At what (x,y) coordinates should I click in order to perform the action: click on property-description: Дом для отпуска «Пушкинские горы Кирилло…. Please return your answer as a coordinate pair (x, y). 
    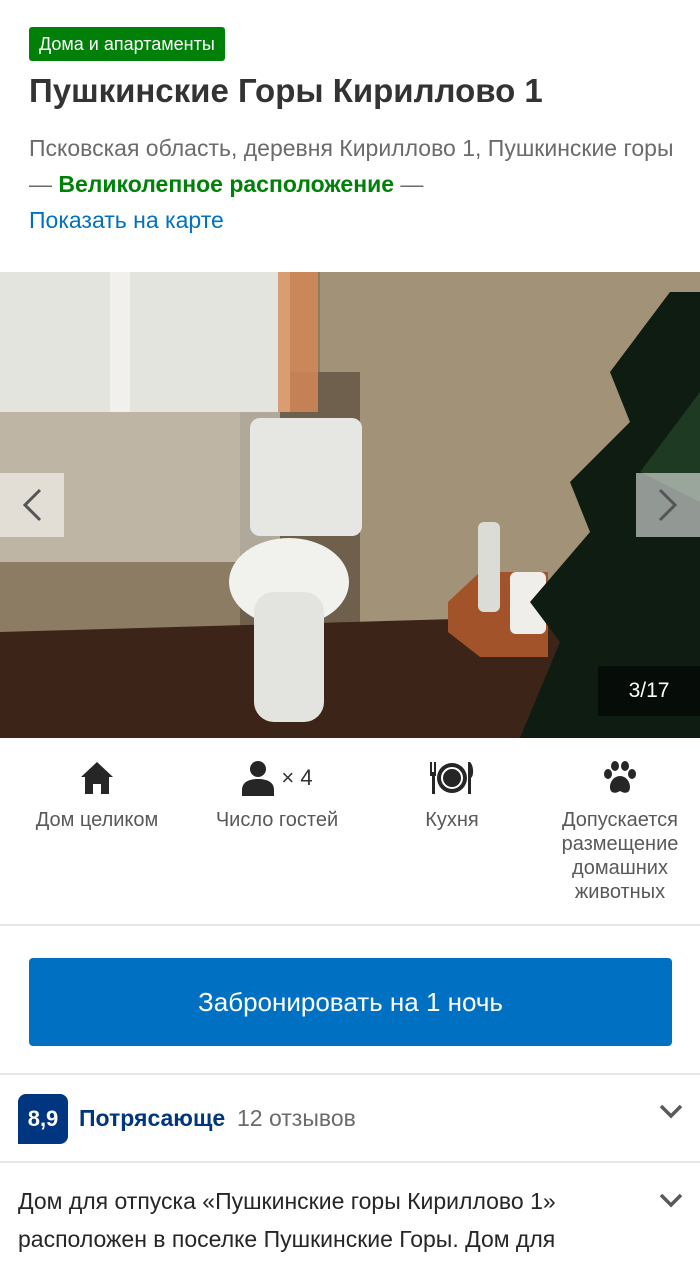
    Looking at the image, I should click on (287, 1220).